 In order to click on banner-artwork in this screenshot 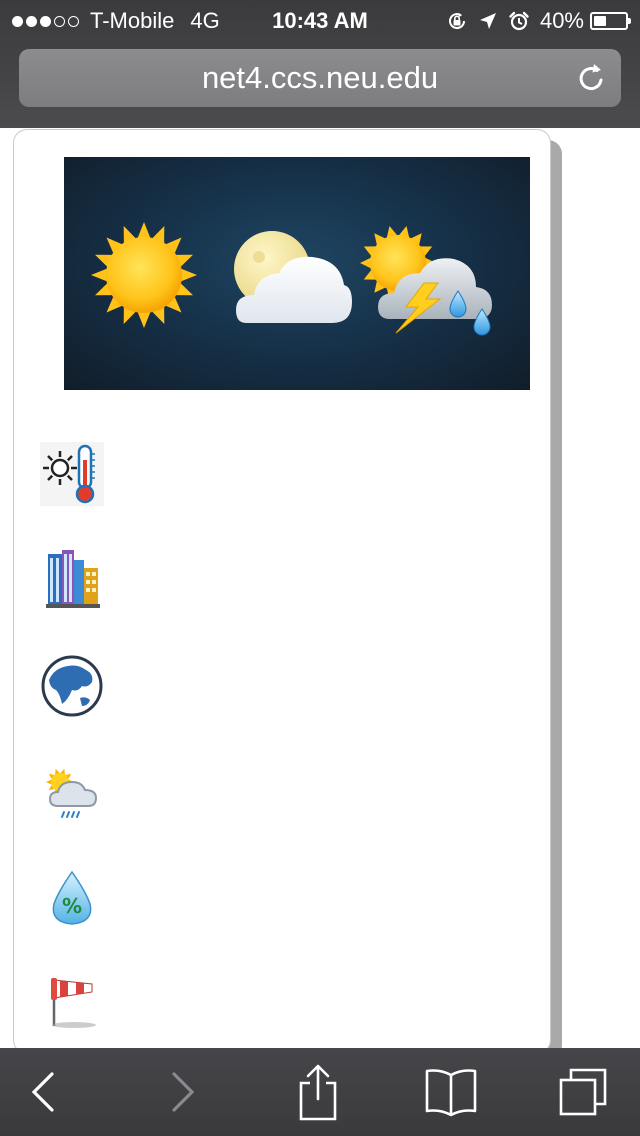, I will do `click(291, 279)`.